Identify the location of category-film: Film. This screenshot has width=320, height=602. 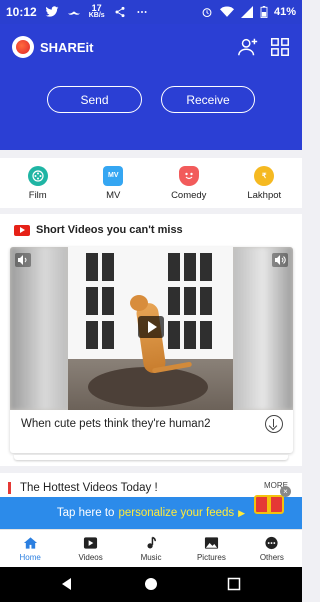
(38, 183).